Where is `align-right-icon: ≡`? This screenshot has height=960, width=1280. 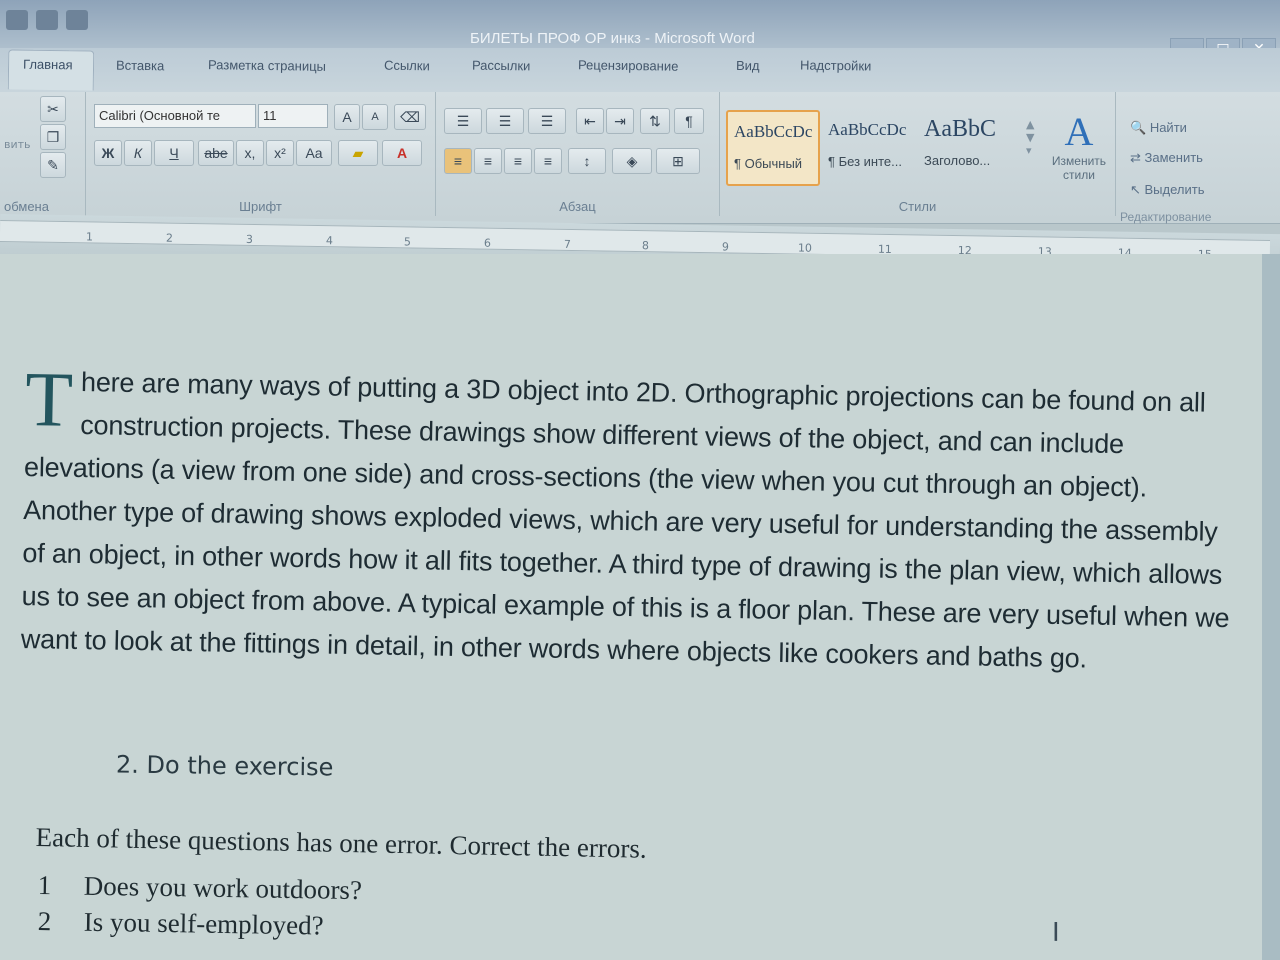 align-right-icon: ≡ is located at coordinates (518, 161).